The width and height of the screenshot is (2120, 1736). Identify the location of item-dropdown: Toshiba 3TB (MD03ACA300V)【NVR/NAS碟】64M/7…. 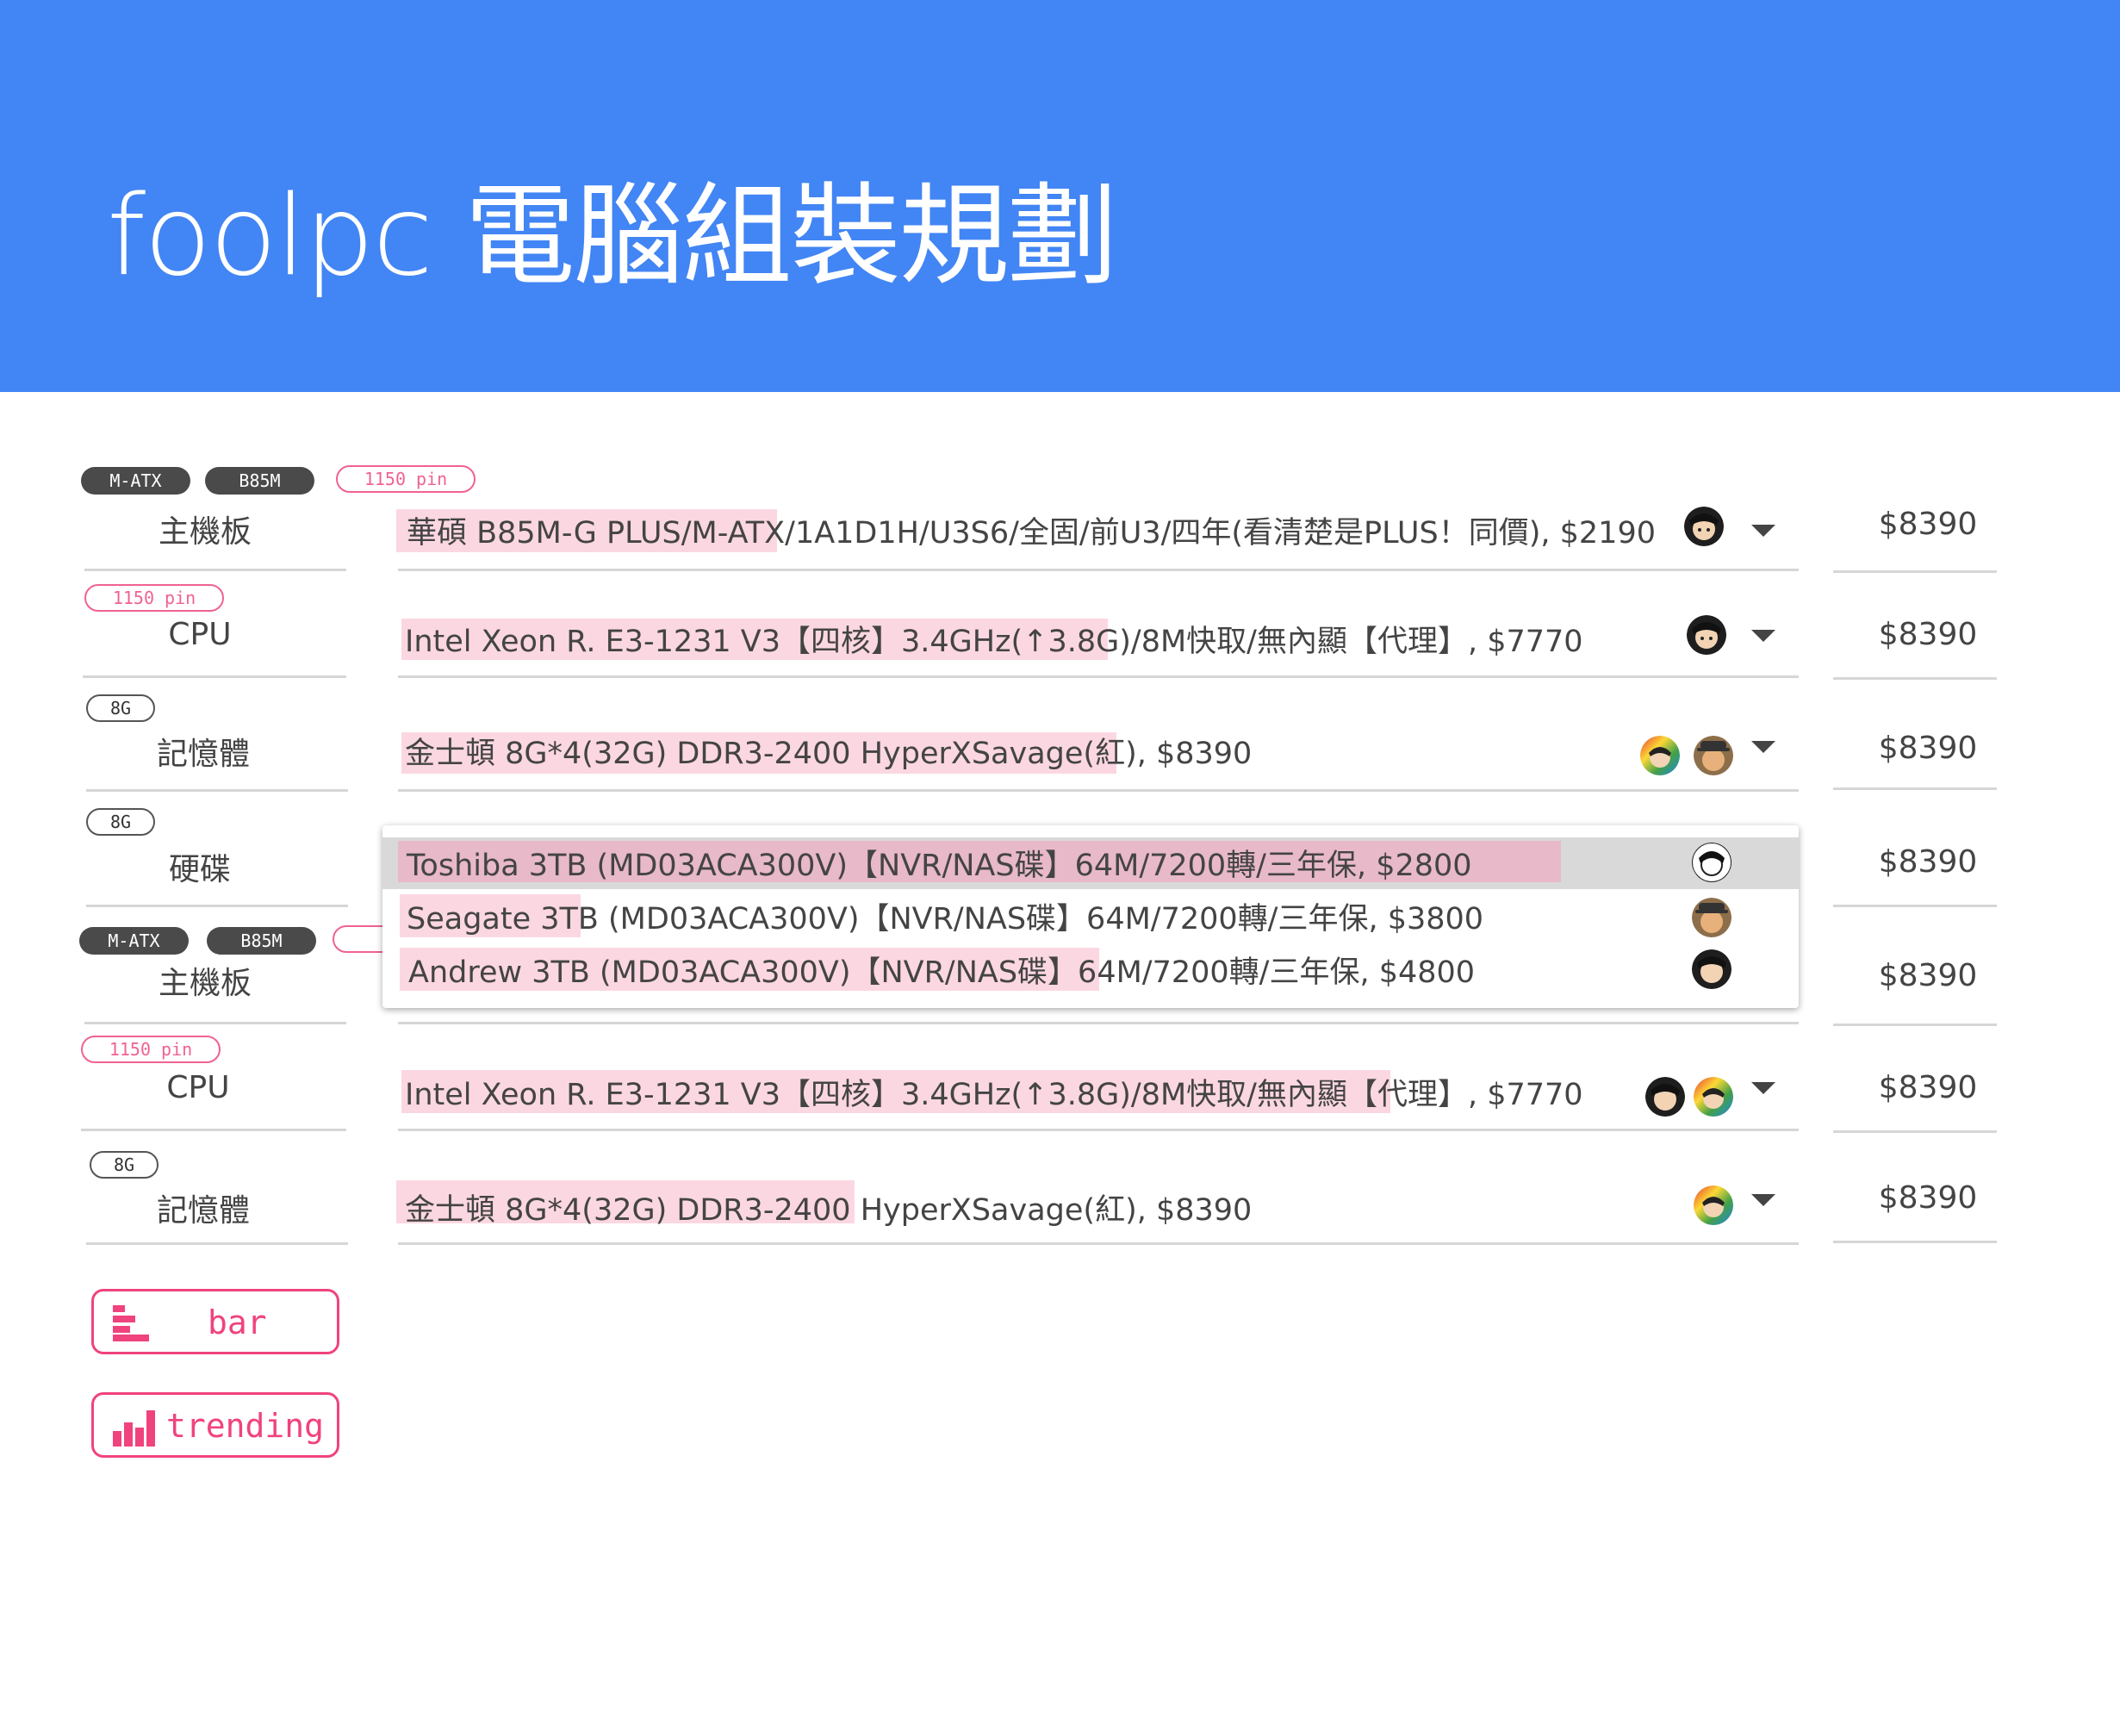
(1090, 917).